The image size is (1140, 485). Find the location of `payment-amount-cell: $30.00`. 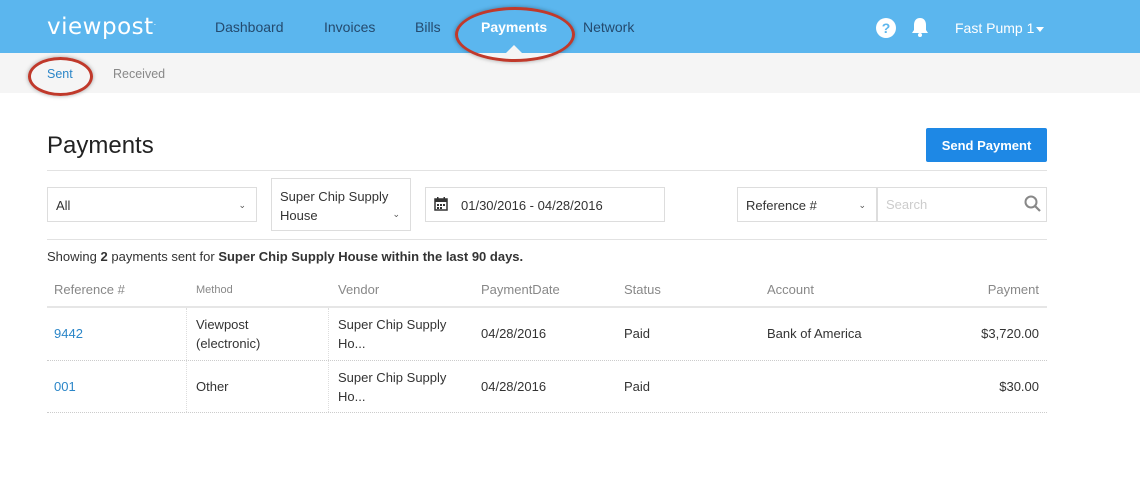

payment-amount-cell: $30.00 is located at coordinates (1019, 386).